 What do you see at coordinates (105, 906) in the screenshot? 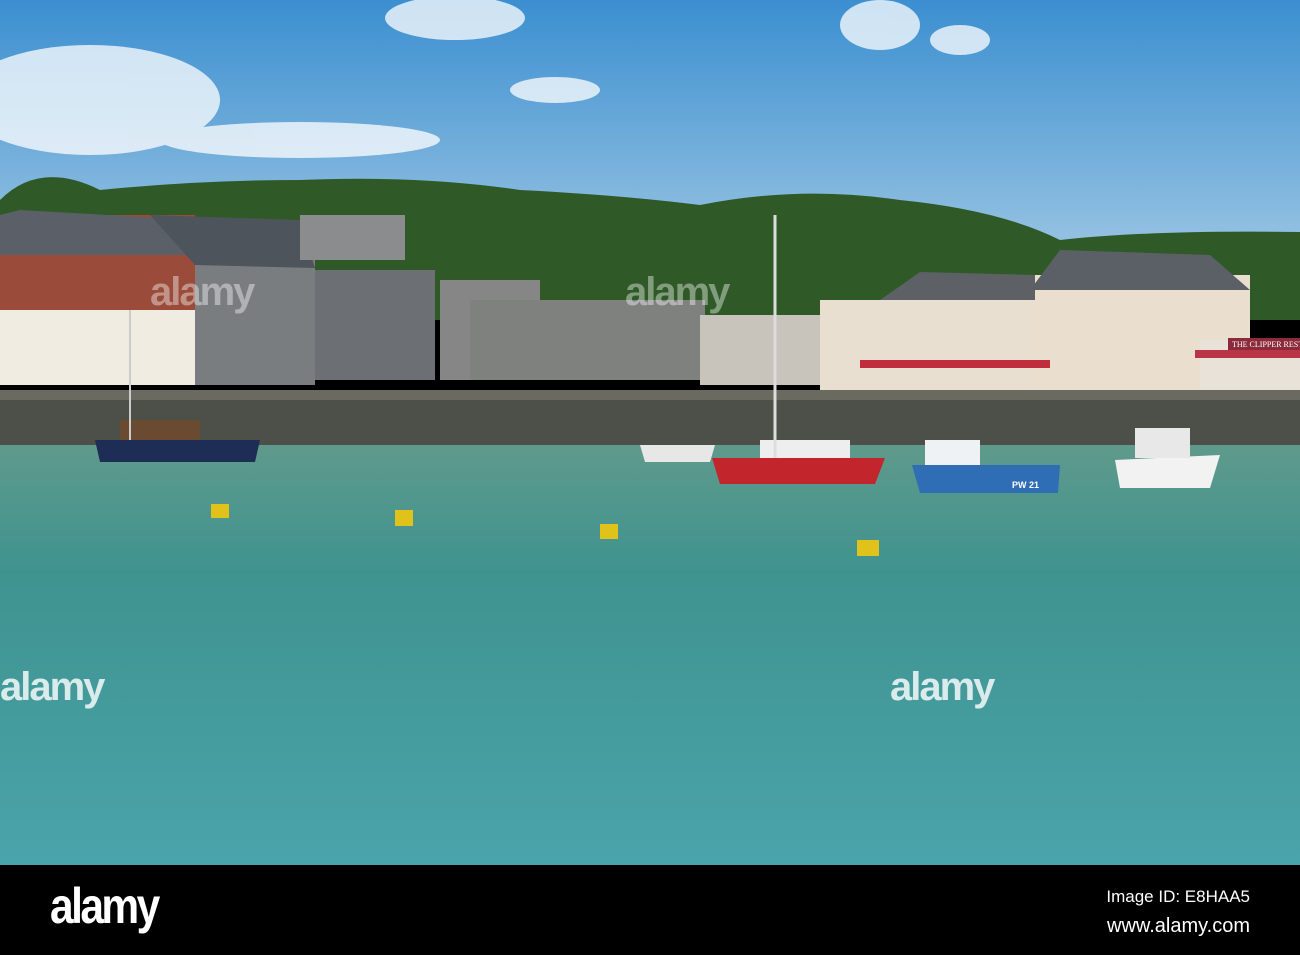
I see `alamy-logo: alamy` at bounding box center [105, 906].